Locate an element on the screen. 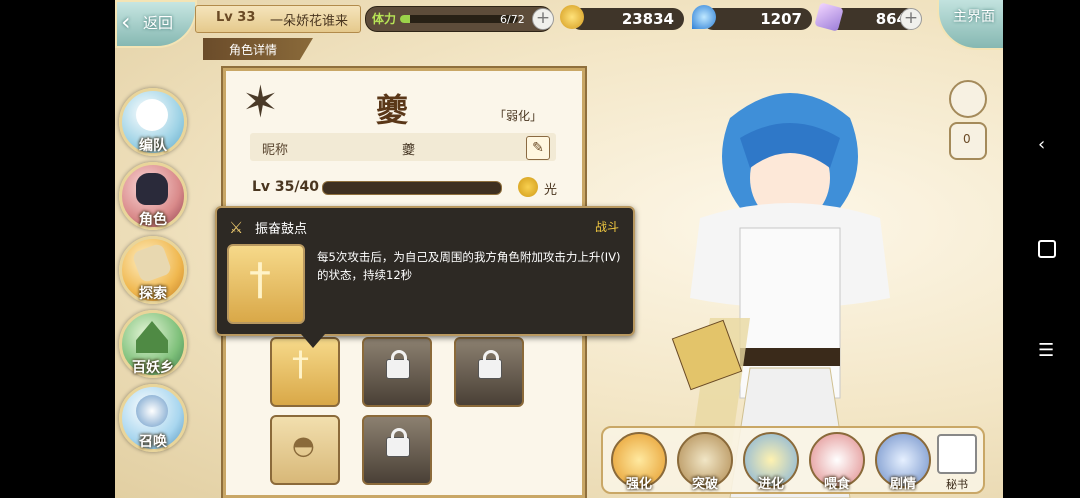  gold-coin-icon is located at coordinates (572, 17).